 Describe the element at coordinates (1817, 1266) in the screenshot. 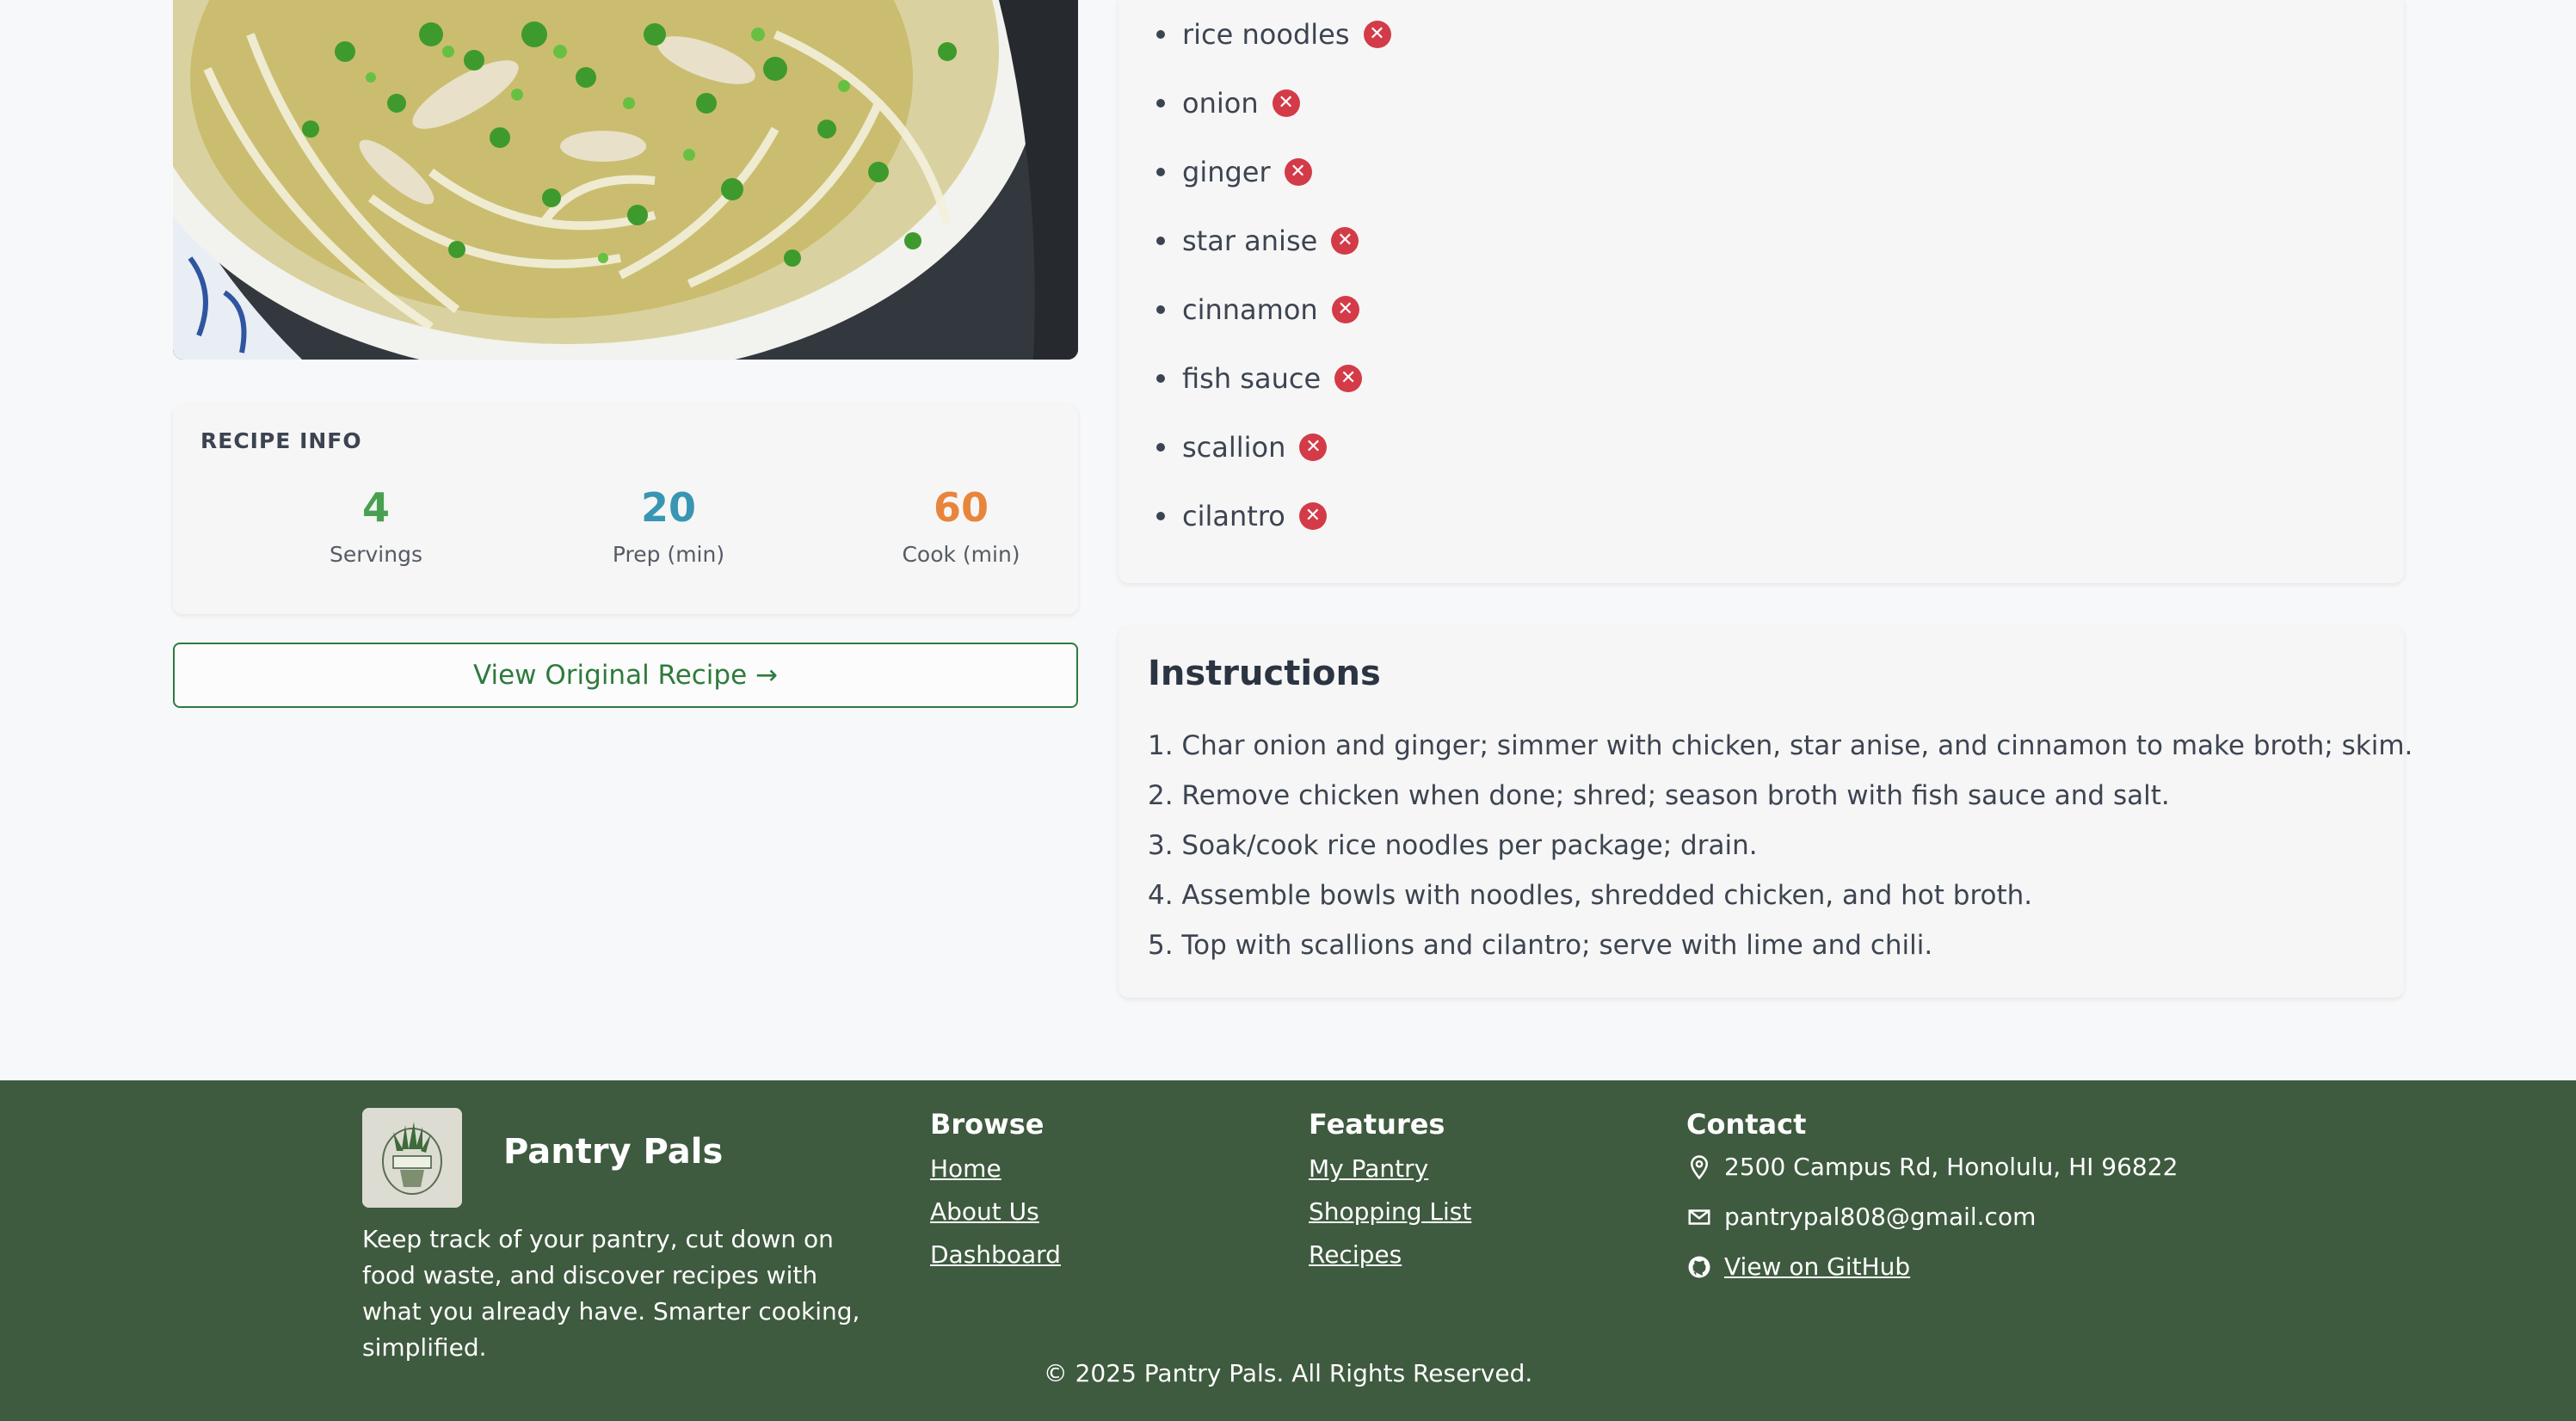

I see `github-link: View on GitHub` at that location.